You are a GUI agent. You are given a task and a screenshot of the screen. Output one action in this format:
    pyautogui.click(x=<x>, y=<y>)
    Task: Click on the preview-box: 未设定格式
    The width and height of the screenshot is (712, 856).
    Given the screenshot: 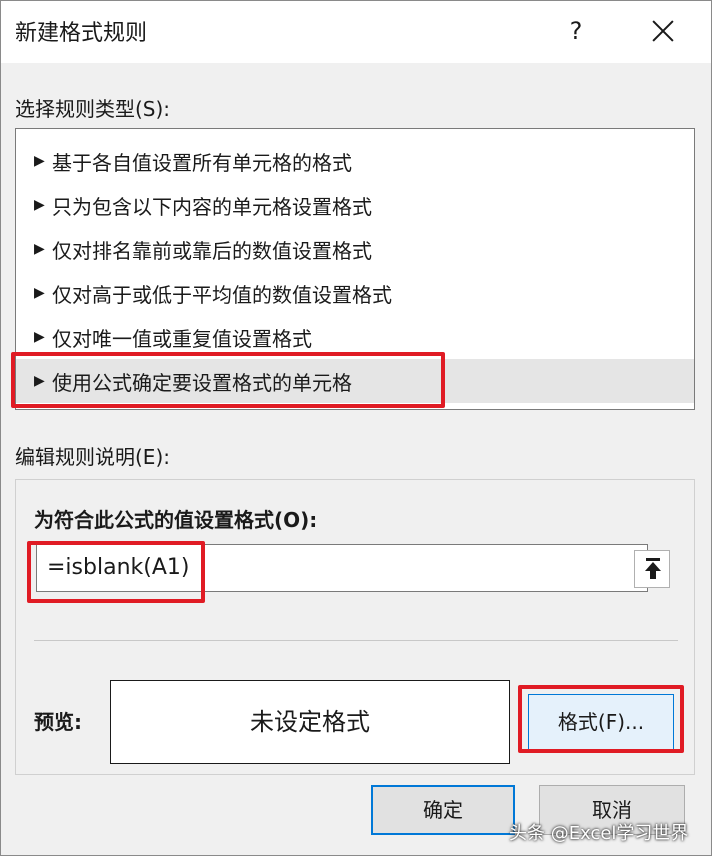 What is the action you would take?
    pyautogui.click(x=310, y=722)
    